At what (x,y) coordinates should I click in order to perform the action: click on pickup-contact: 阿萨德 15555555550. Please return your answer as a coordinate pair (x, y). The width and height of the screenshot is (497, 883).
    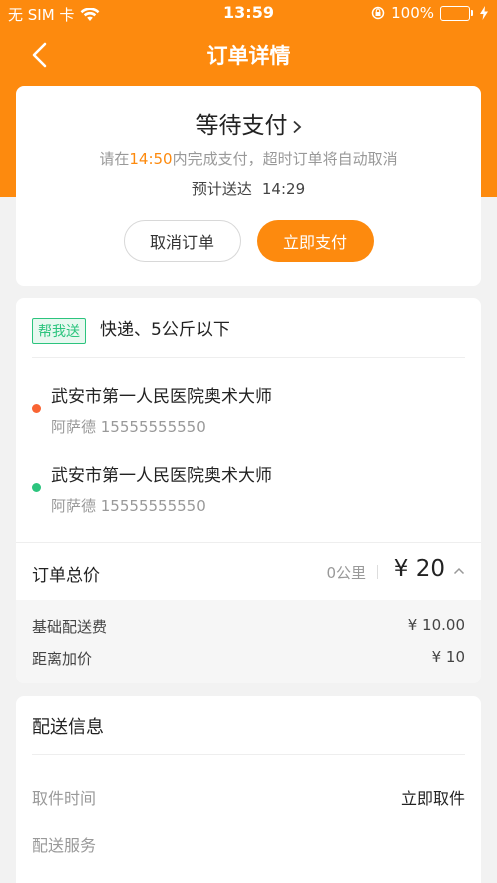
    Looking at the image, I should click on (128, 427).